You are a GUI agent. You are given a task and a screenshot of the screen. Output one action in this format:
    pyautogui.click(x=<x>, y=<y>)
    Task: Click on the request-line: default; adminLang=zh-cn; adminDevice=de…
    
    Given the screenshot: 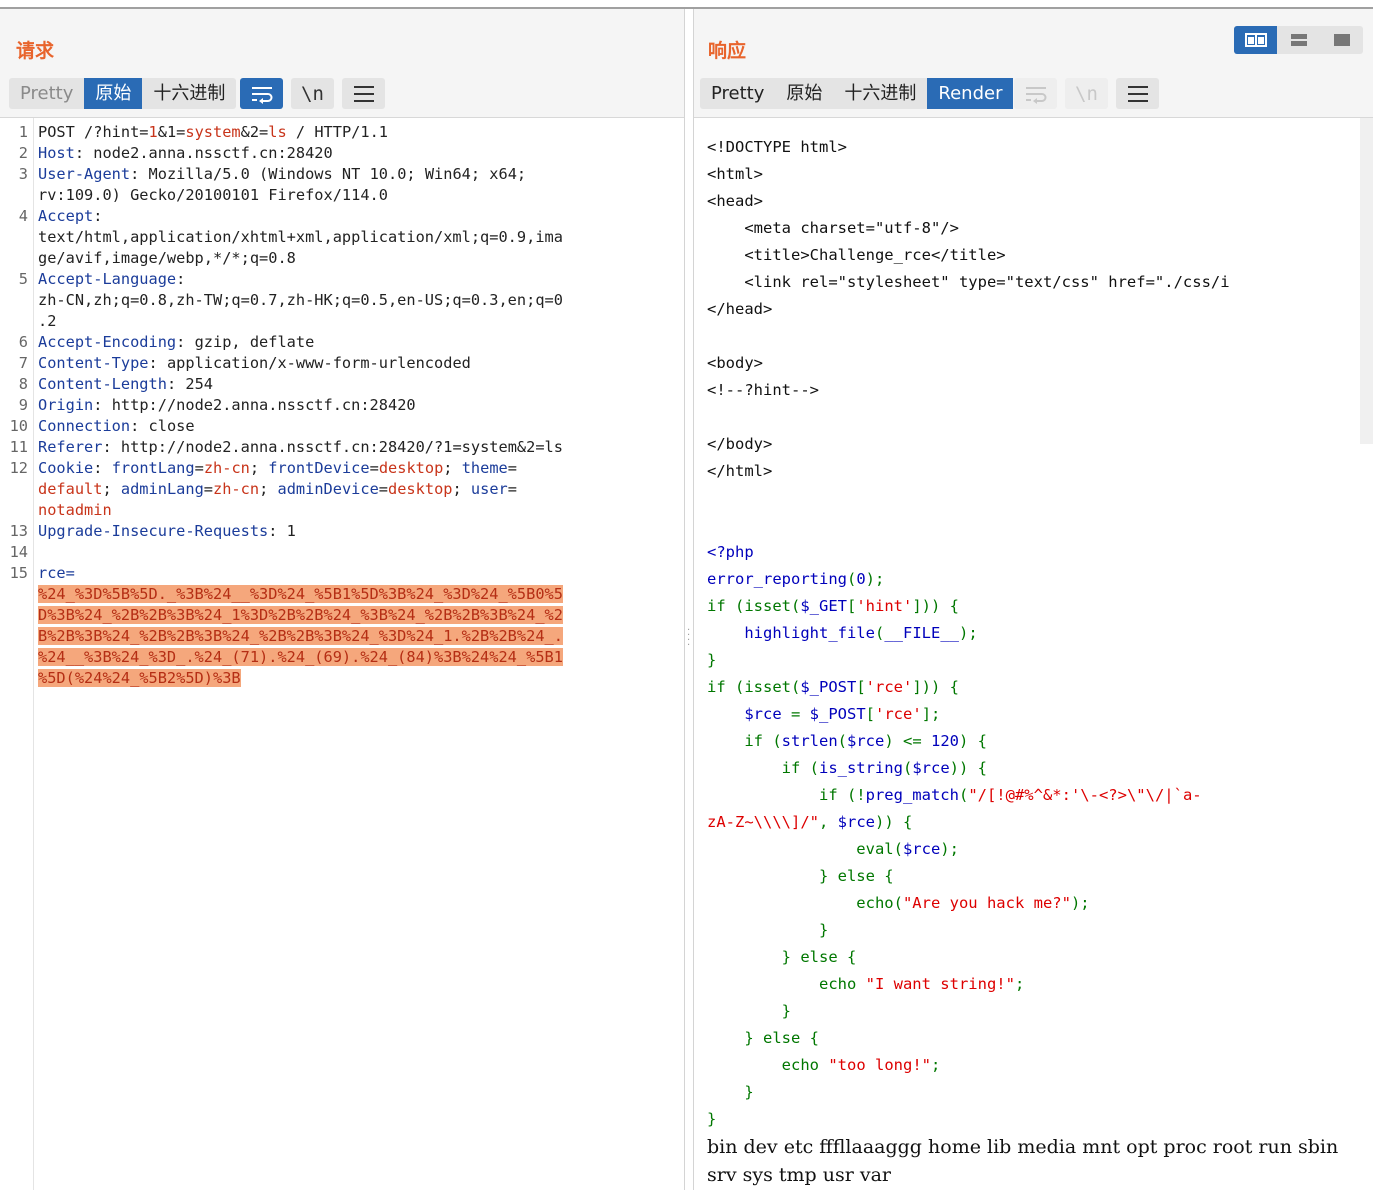 What is the action you would take?
    pyautogui.click(x=277, y=489)
    